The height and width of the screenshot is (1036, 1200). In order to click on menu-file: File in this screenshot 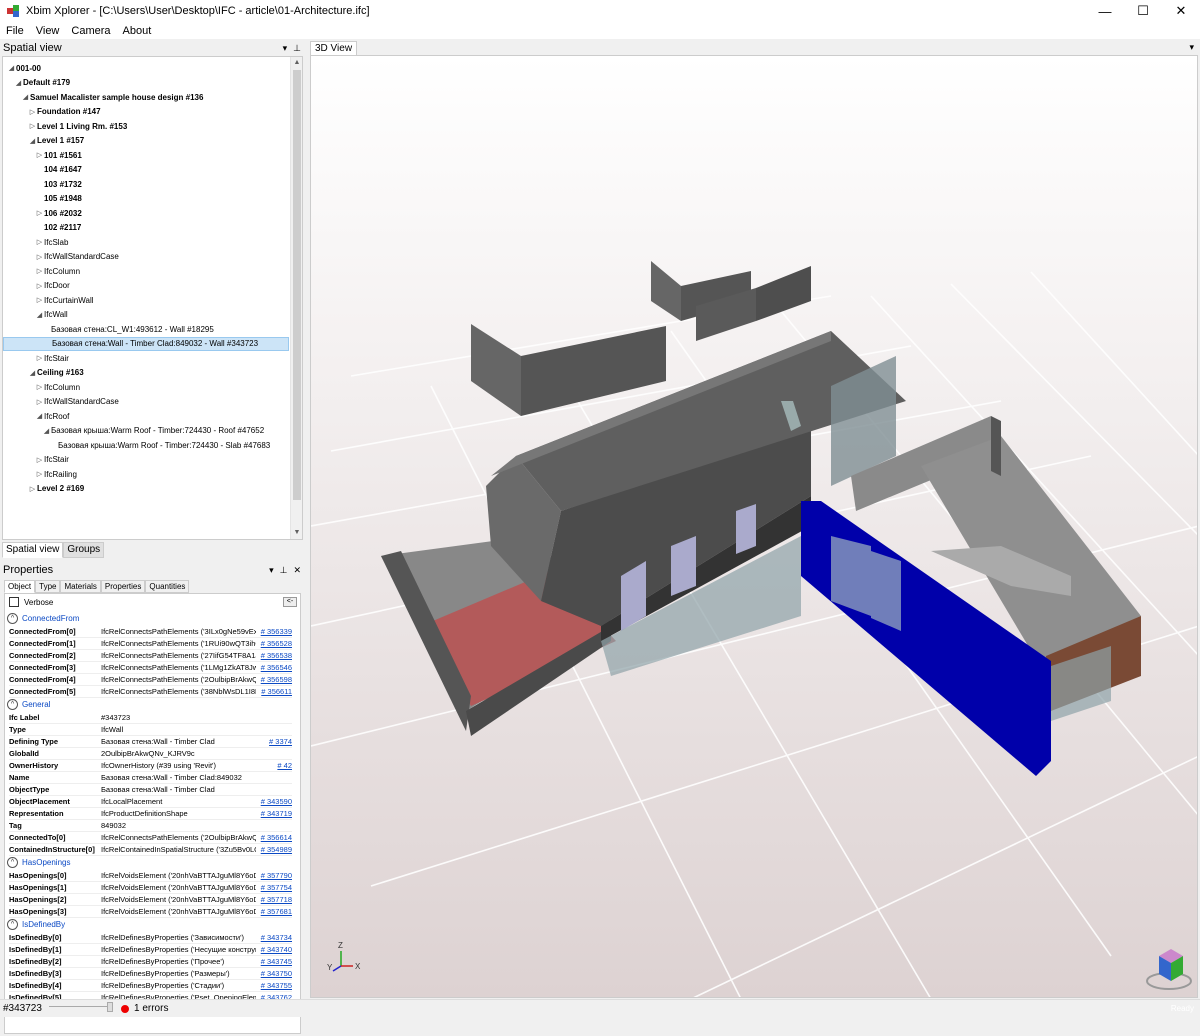, I will do `click(15, 31)`.